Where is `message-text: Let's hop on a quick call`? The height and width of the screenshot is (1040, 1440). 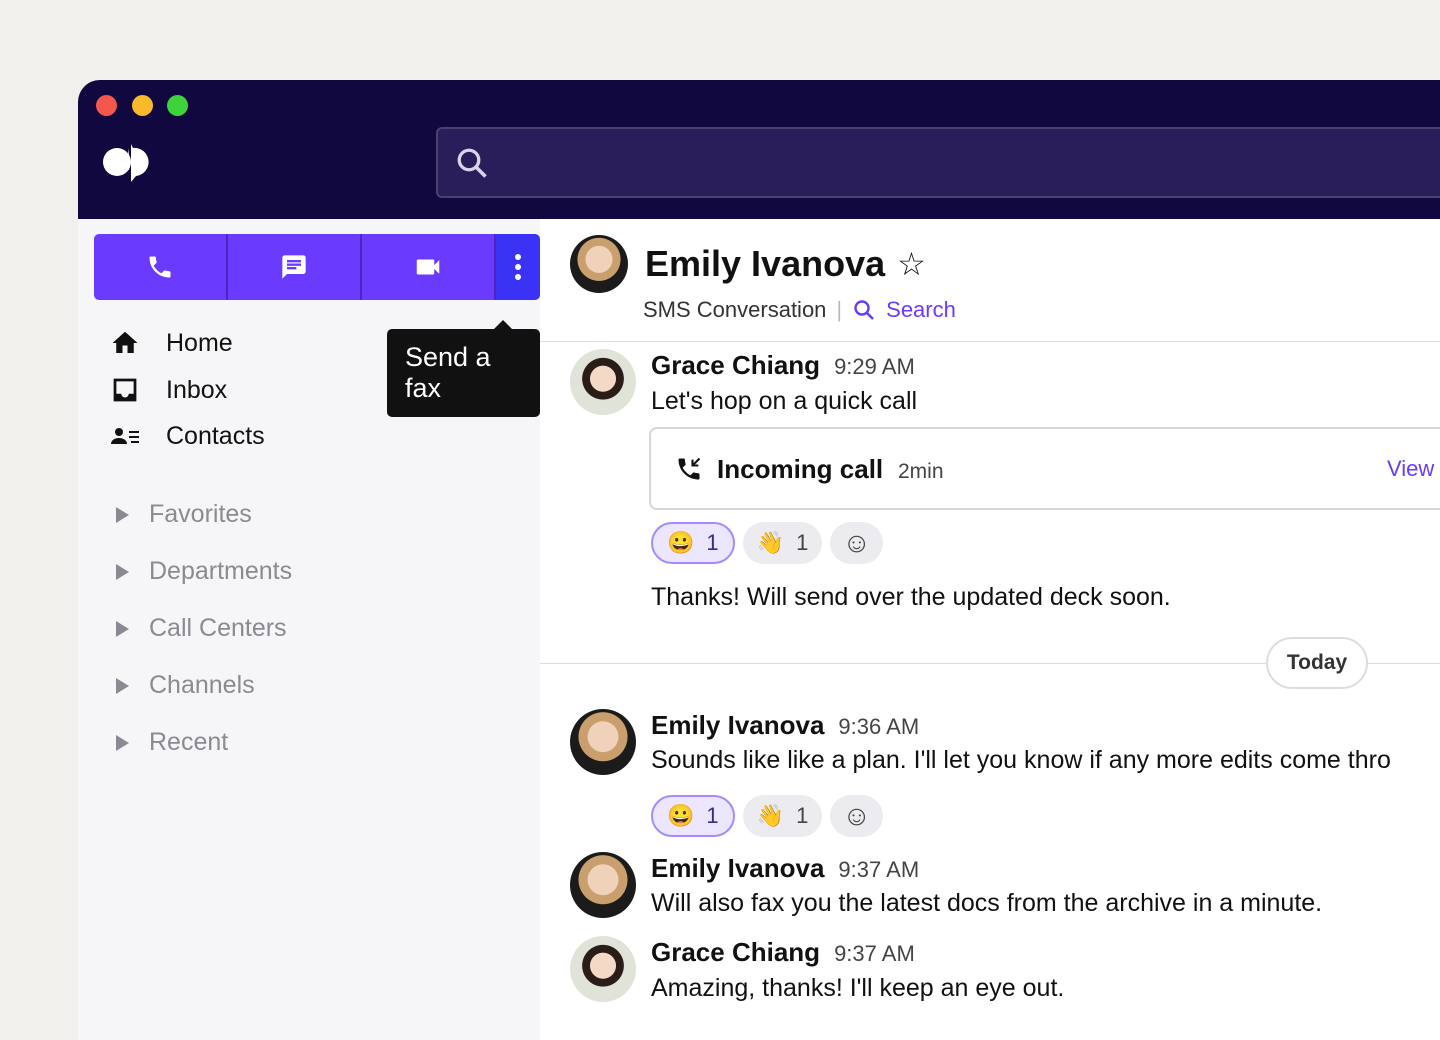 message-text: Let's hop on a quick call is located at coordinates (784, 401).